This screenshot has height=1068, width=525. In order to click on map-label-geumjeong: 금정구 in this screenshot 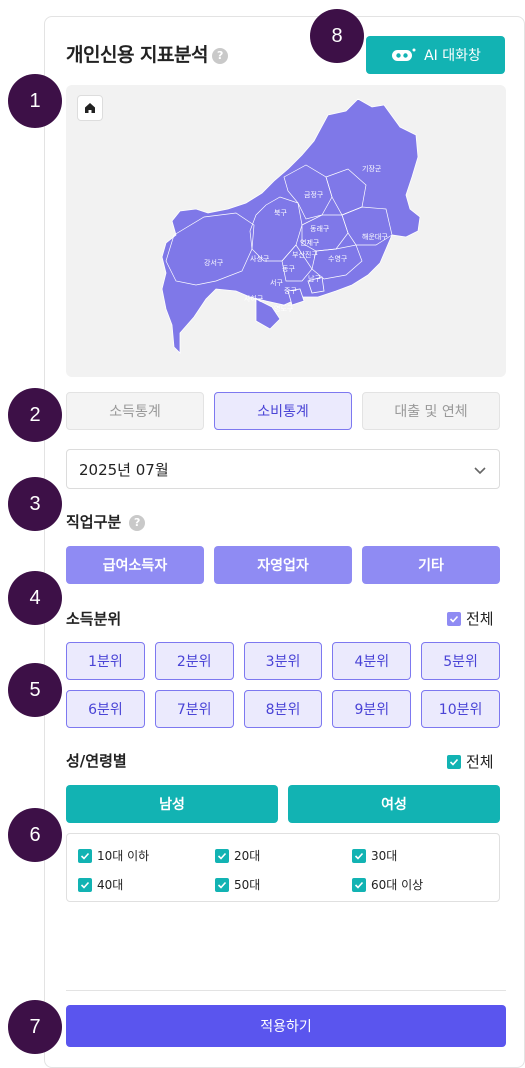, I will do `click(314, 194)`.